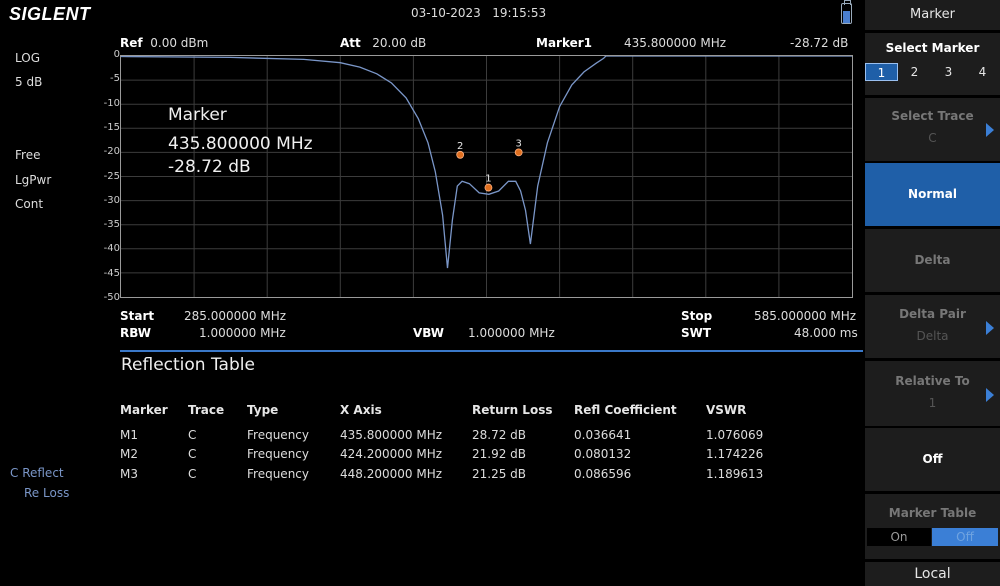 This screenshot has width=1000, height=586. I want to click on cell-marker: M2, so click(129, 454).